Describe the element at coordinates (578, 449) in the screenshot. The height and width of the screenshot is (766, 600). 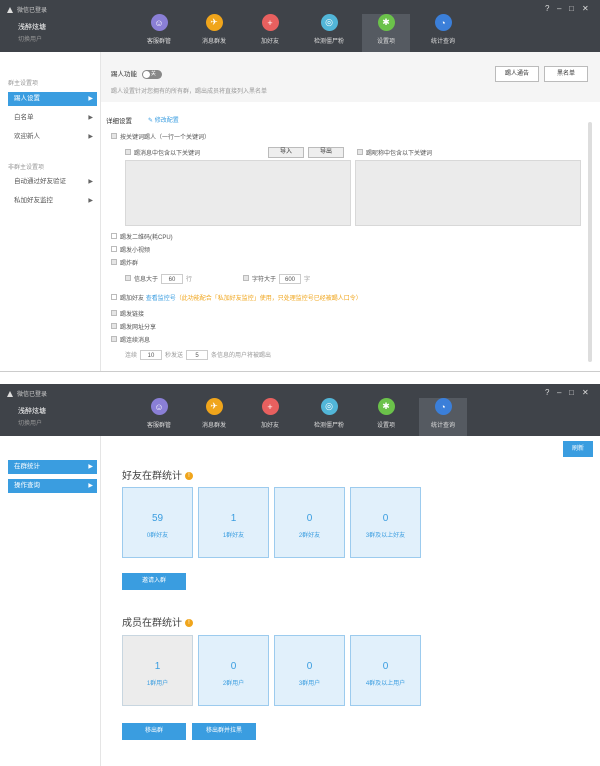
I see `refresh-button: 刷新` at that location.